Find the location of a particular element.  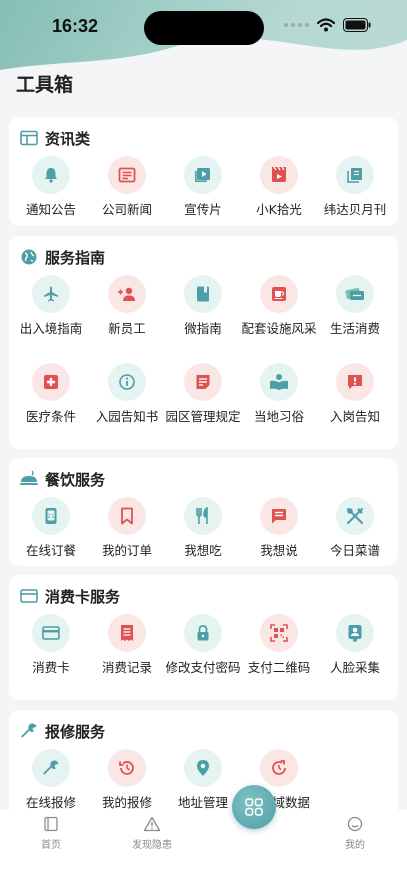

tool-face-capture: 人脸采集 is located at coordinates (355, 645).